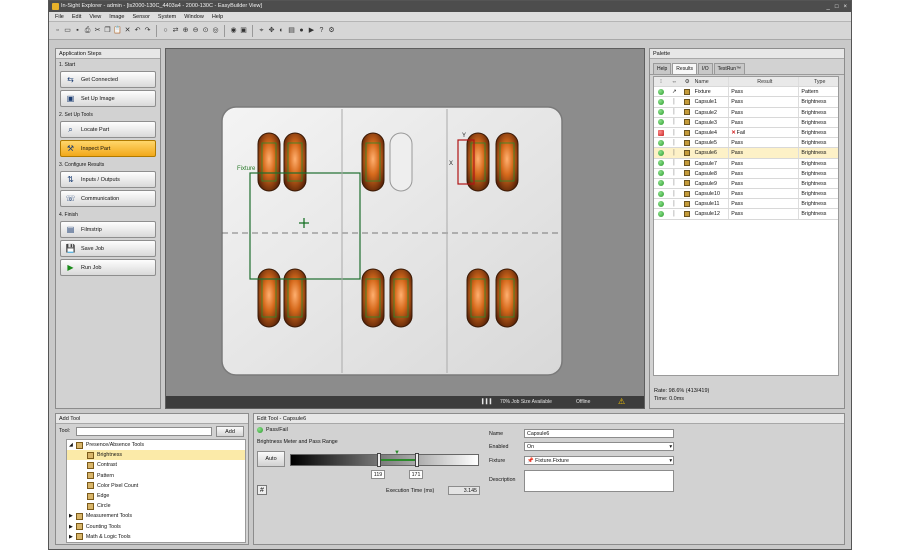 The width and height of the screenshot is (900, 550). I want to click on tree-item: ▶ Measurement Tools, so click(156, 516).